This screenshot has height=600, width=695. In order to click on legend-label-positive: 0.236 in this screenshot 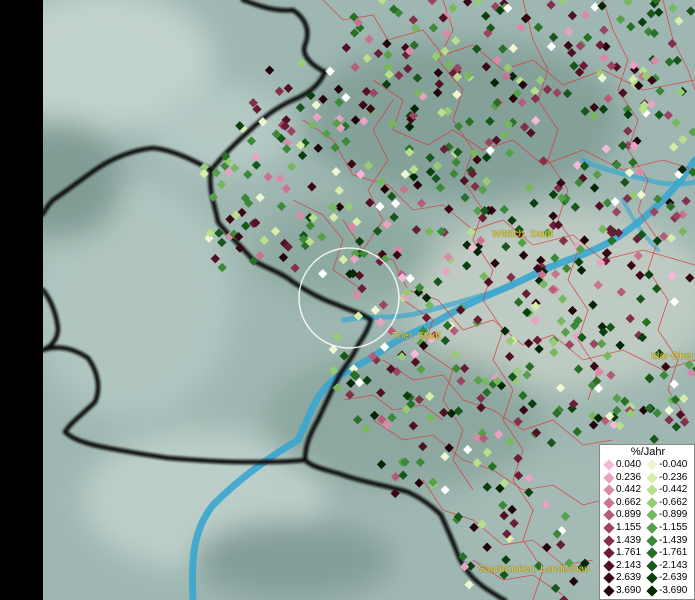, I will do `click(629, 477)`.